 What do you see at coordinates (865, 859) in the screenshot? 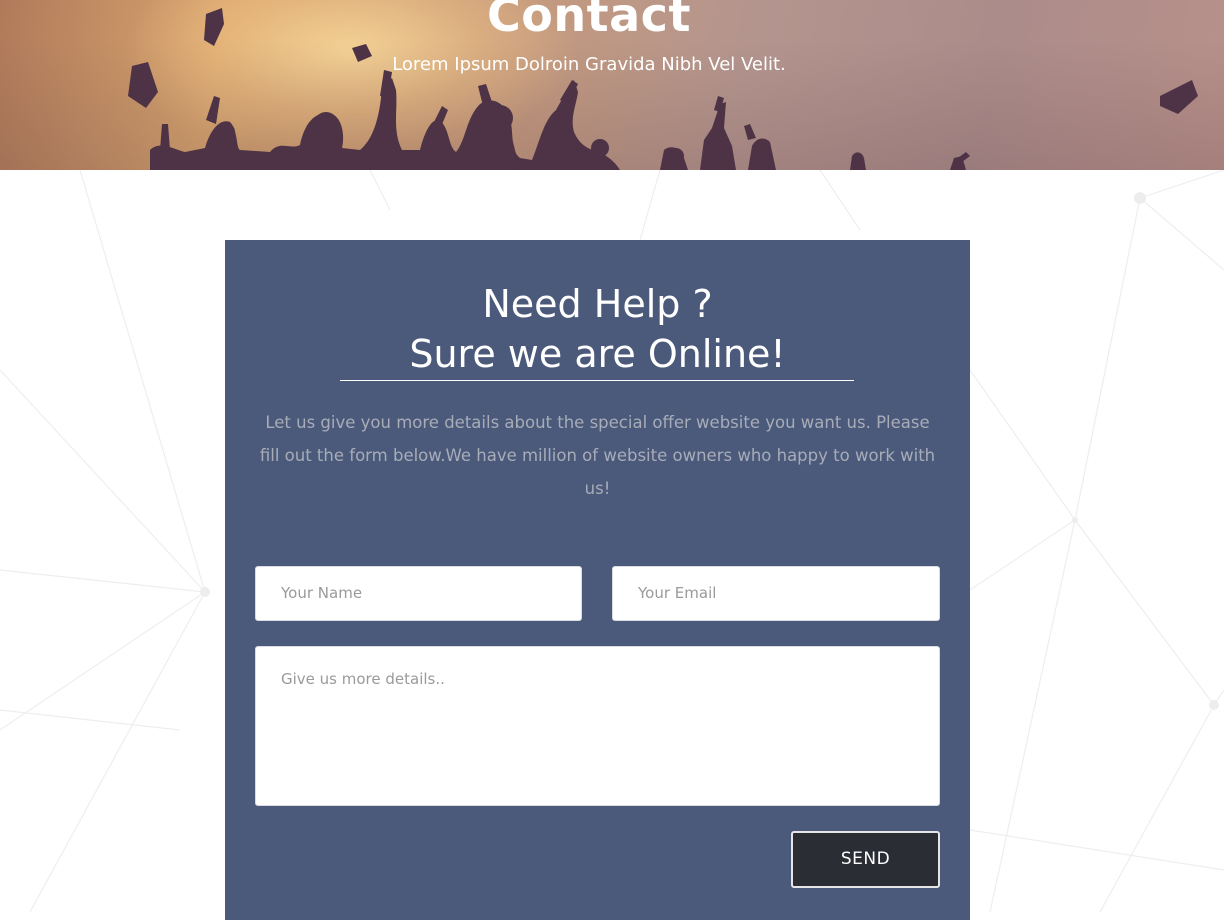
I see `send-button: SEND` at bounding box center [865, 859].